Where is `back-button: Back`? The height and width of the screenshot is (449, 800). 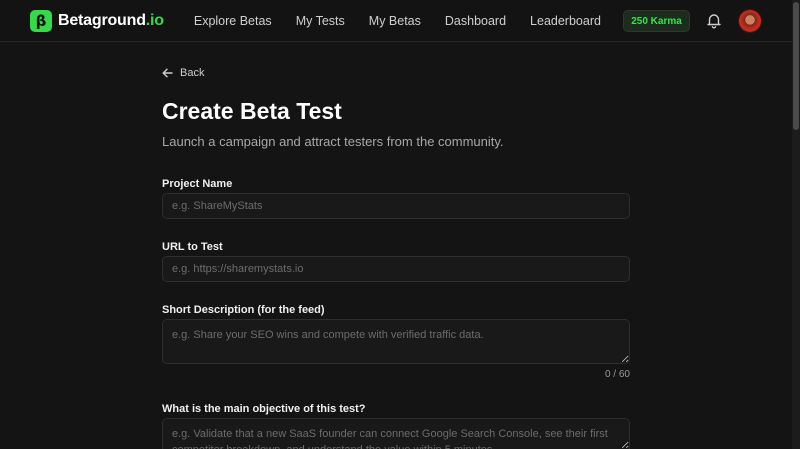
back-button: Back is located at coordinates (183, 73).